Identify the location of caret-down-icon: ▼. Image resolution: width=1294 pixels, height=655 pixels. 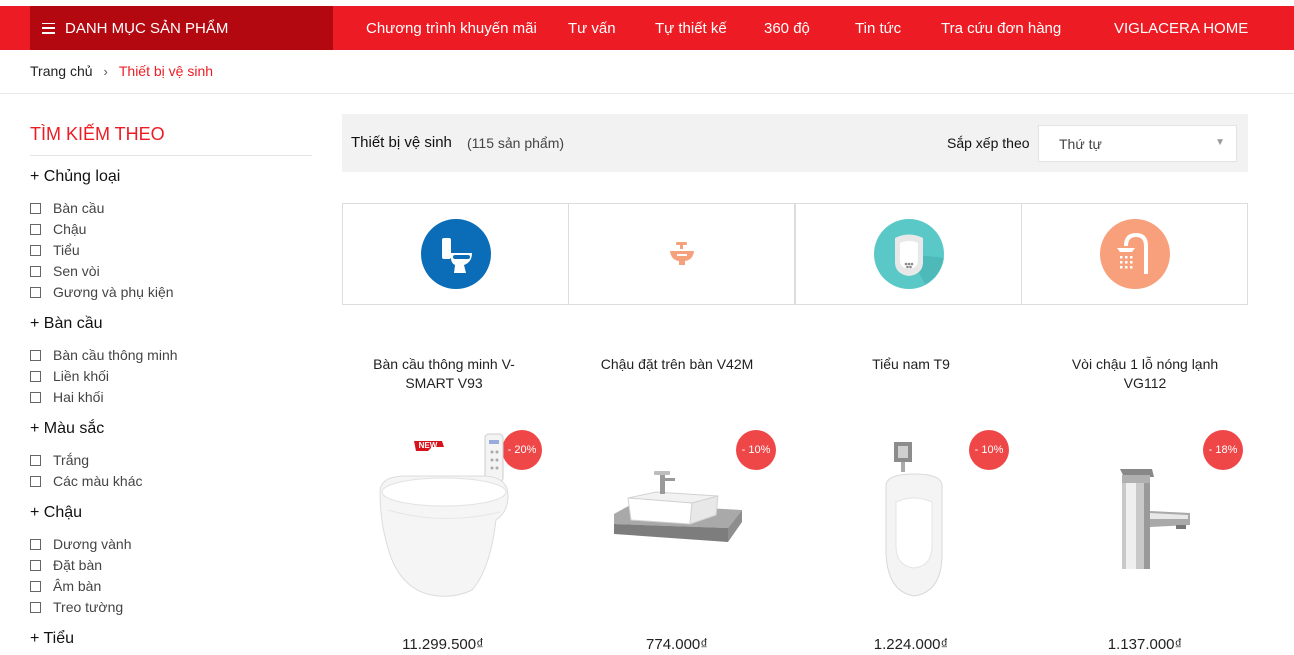
(1220, 142).